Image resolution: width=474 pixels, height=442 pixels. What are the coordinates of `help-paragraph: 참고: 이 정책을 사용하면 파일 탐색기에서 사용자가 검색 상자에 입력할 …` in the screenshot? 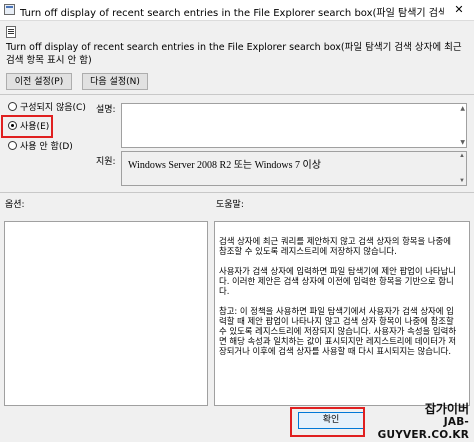 It's located at (338, 331).